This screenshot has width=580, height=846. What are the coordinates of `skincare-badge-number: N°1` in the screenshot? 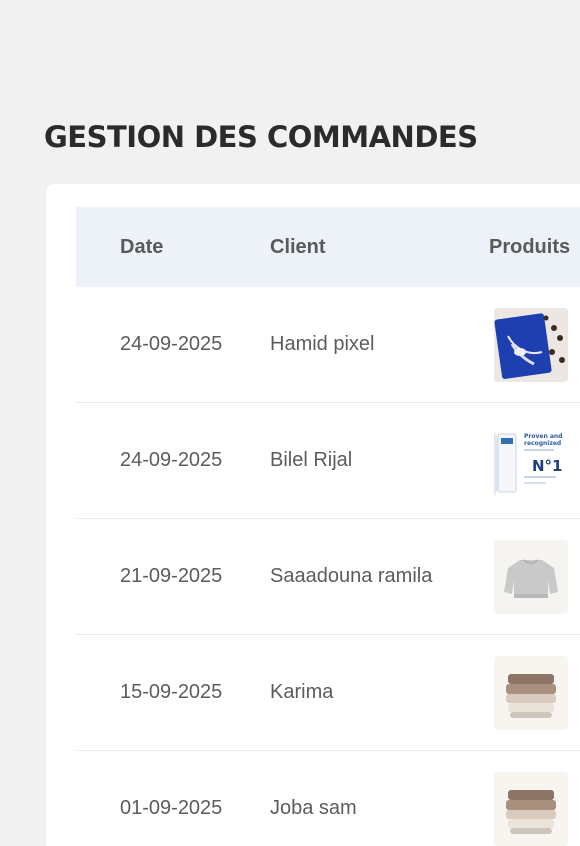 It's located at (547, 466).